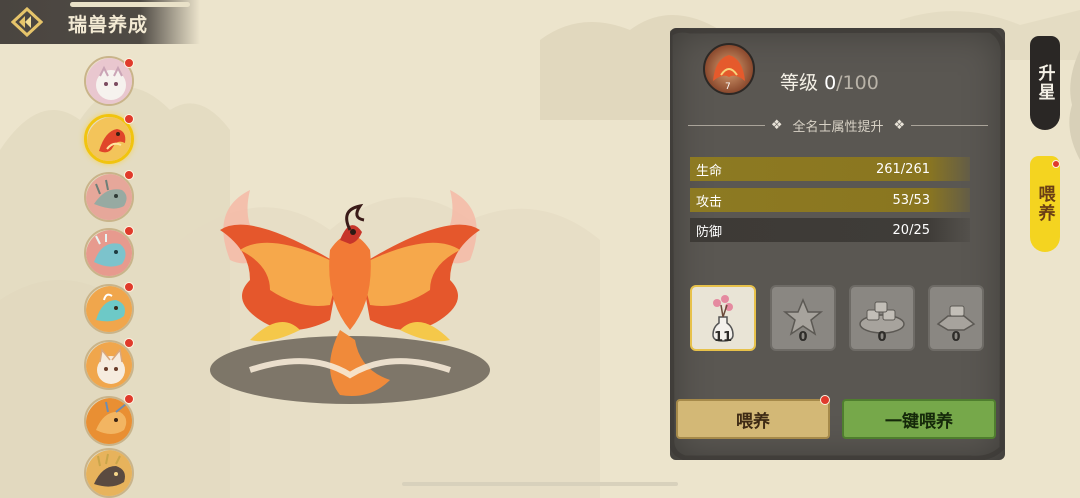 This screenshot has height=498, width=1080. What do you see at coordinates (857, 83) in the screenshot?
I see `level-max: /100` at bounding box center [857, 83].